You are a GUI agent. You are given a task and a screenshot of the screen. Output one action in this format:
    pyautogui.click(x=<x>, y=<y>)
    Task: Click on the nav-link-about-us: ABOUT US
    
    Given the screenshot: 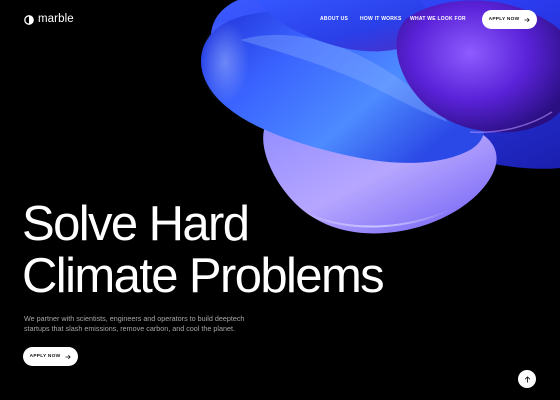 What is the action you would take?
    pyautogui.click(x=334, y=19)
    